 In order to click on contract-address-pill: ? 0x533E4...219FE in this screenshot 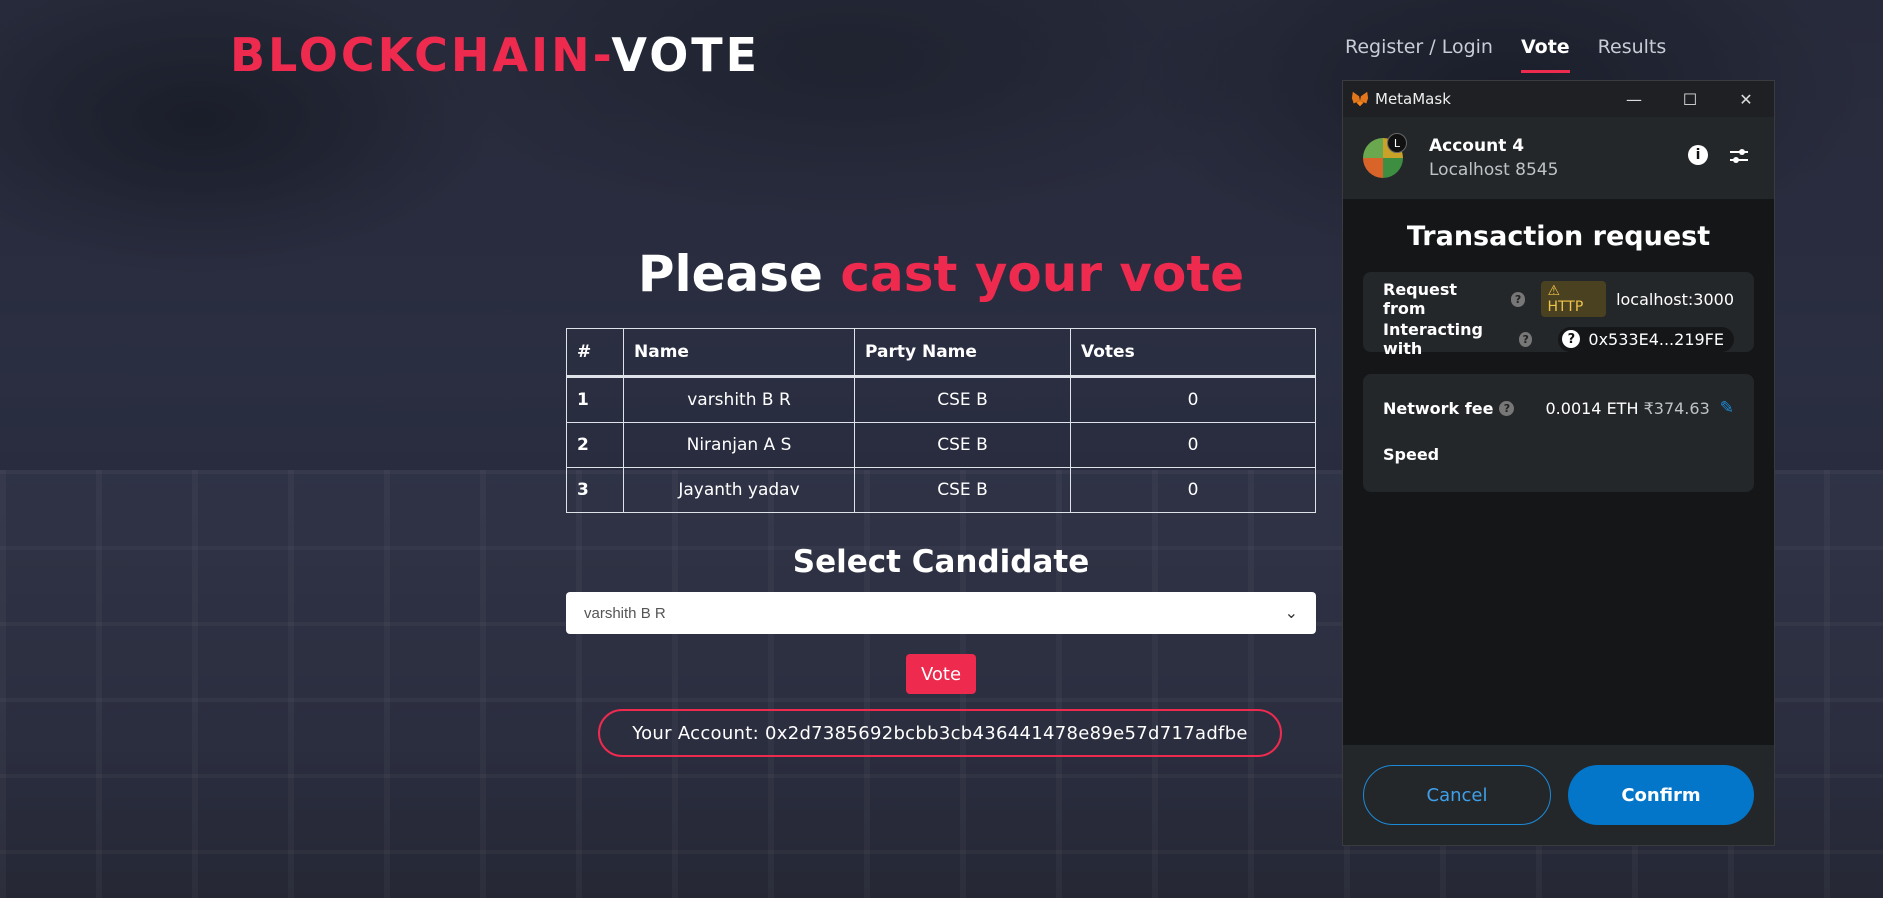, I will do `click(1646, 339)`.